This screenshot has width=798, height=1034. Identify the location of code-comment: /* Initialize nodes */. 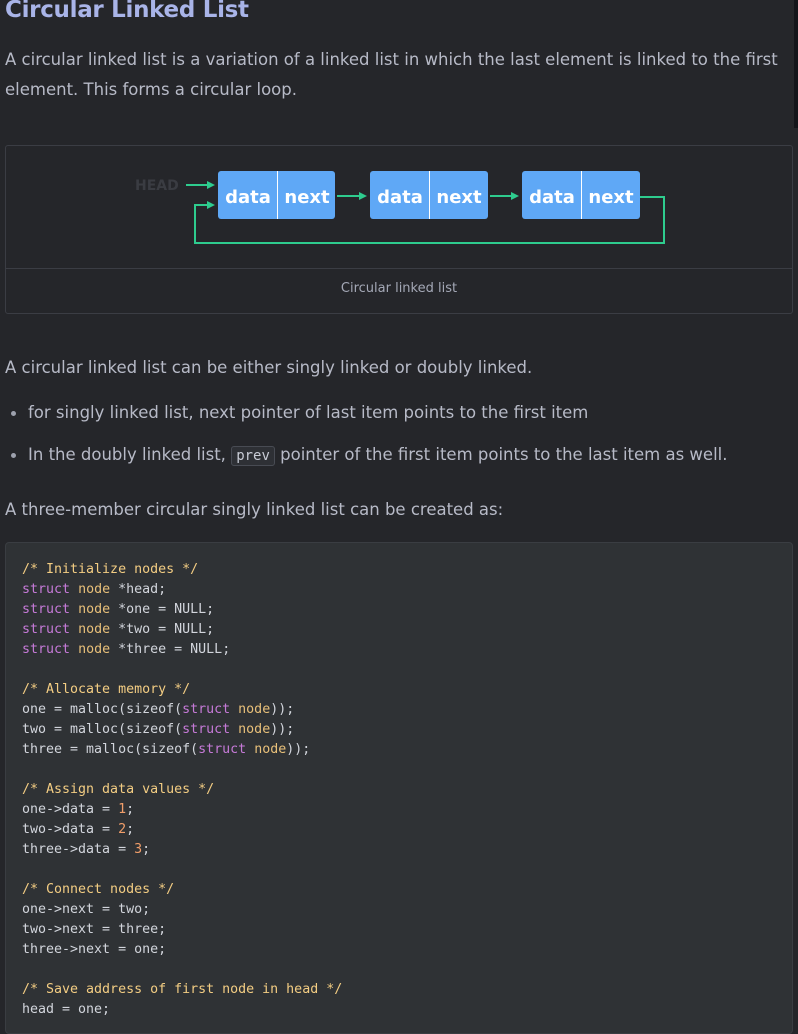
(110, 569).